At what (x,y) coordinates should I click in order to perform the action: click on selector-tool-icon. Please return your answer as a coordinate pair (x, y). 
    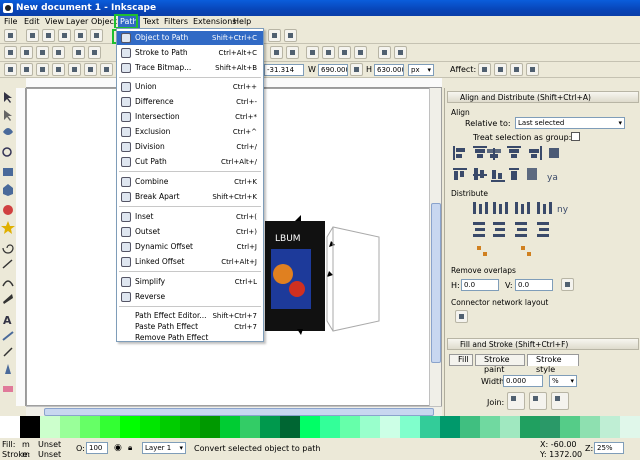
    Looking at the image, I should click on (8, 97).